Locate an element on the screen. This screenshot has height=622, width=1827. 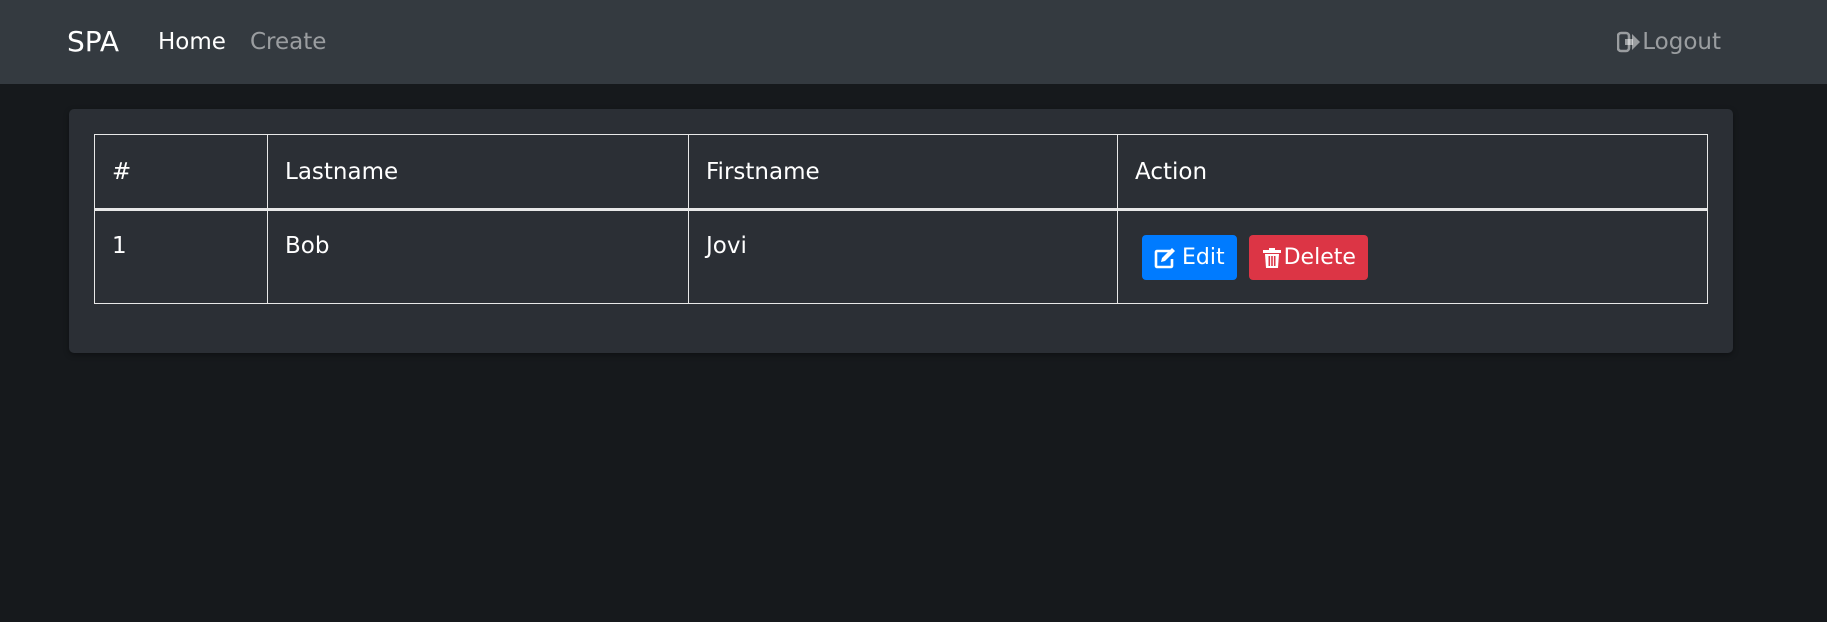
nav-home-link: Home is located at coordinates (192, 42).